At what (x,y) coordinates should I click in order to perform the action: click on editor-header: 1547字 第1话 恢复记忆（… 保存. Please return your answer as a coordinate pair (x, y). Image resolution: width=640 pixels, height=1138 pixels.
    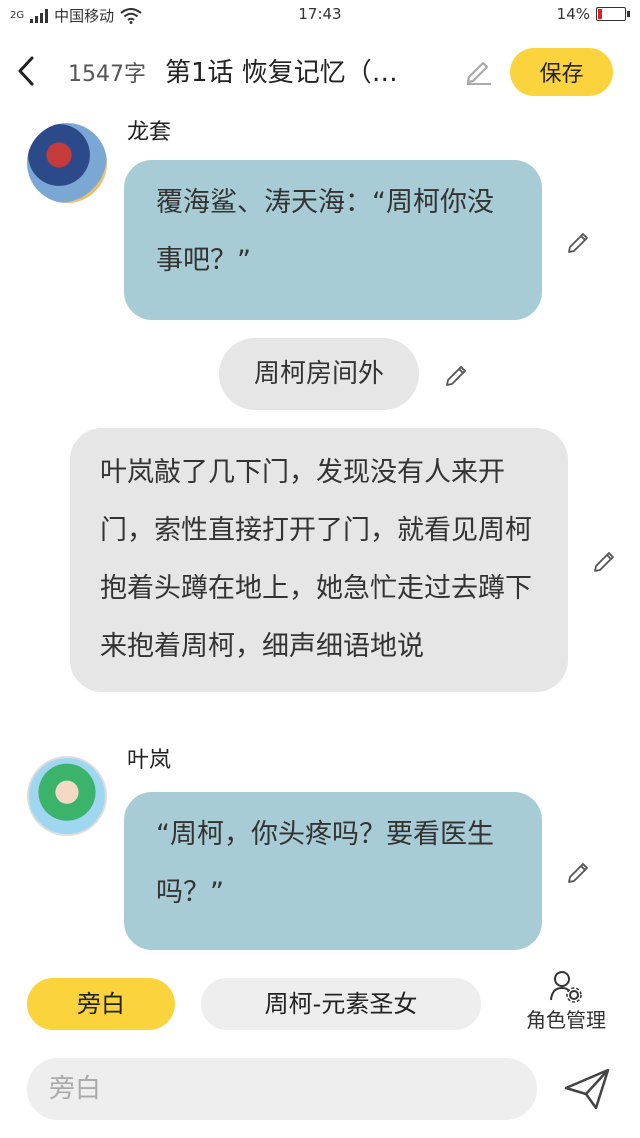
    Looking at the image, I should click on (320, 72).